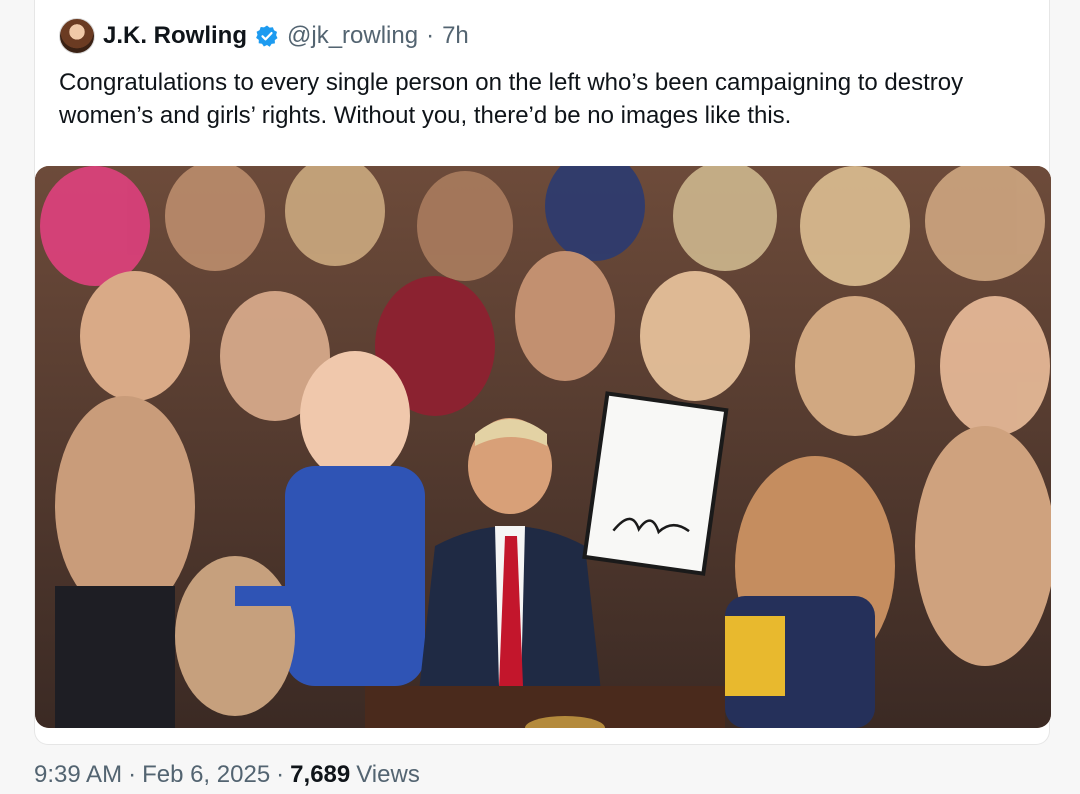 The image size is (1080, 794). I want to click on profile-avatar, so click(77, 36).